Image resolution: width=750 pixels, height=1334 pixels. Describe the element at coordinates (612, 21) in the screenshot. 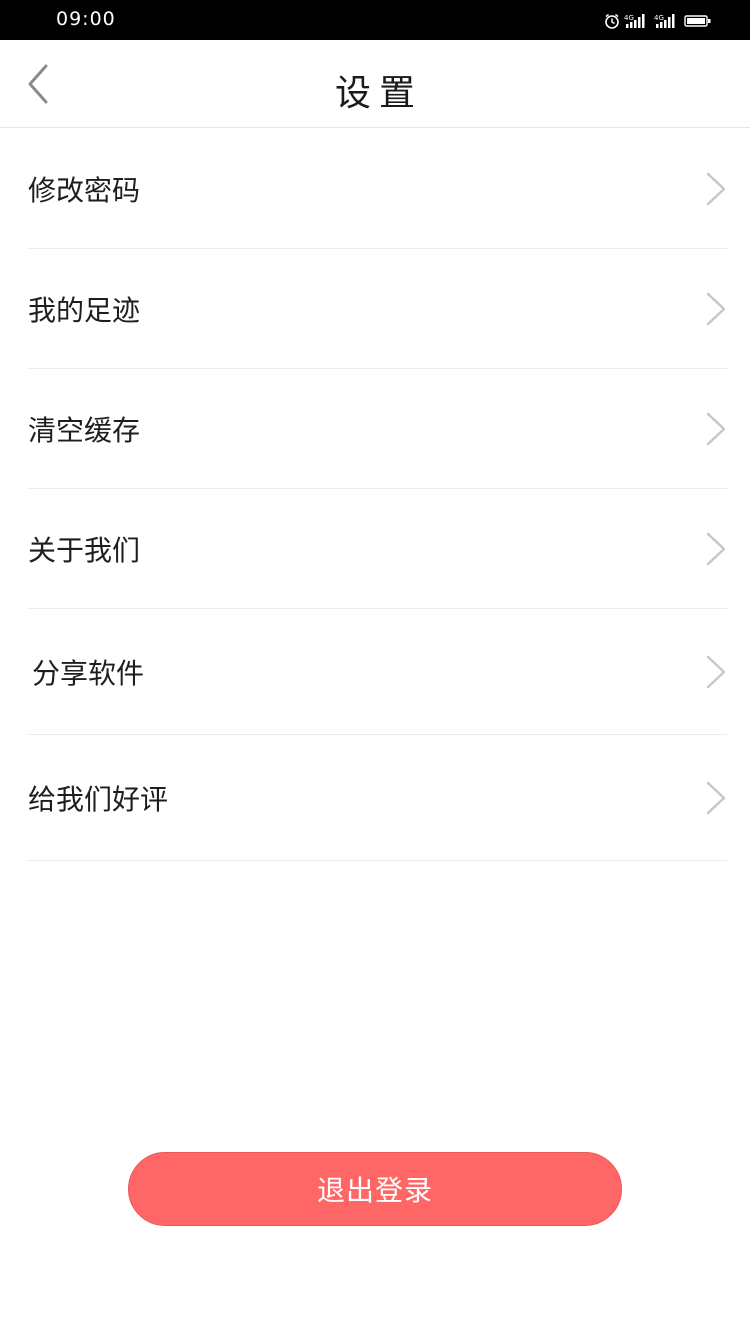

I see `alarm-icon` at that location.